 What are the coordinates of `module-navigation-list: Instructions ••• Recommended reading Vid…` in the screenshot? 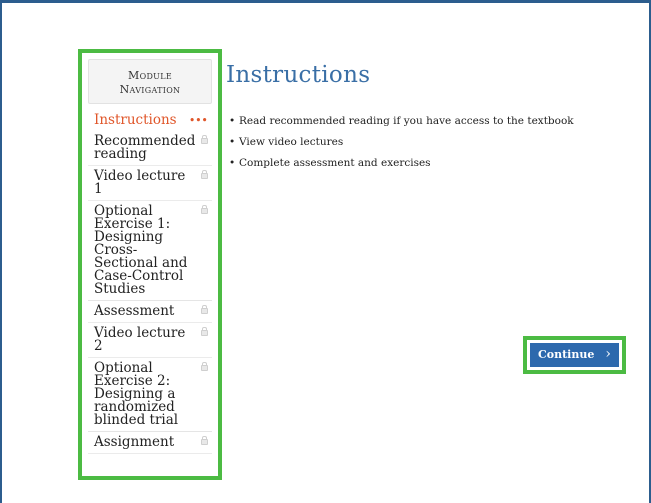 It's located at (150, 282).